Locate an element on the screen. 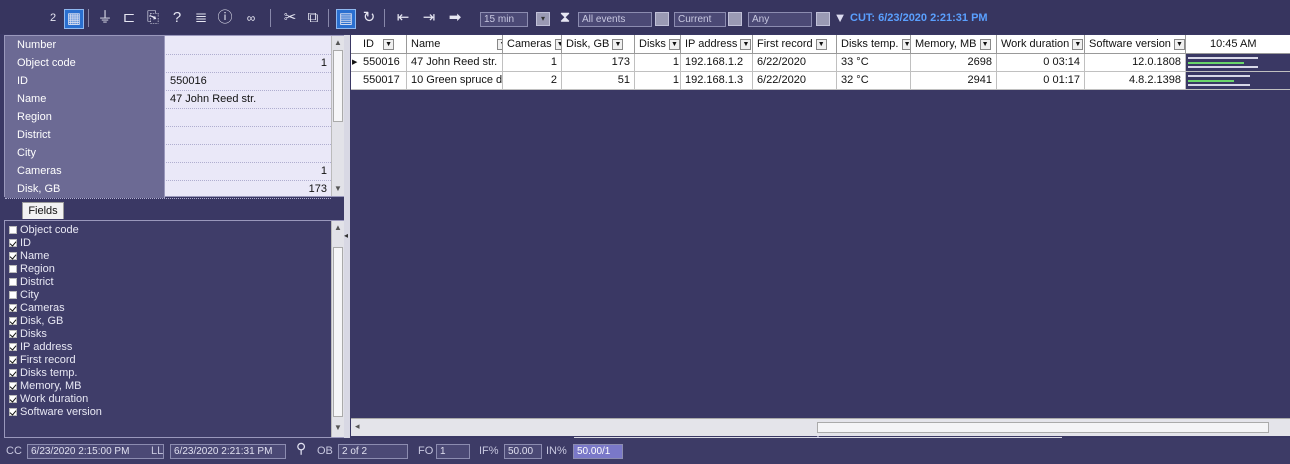 The width and height of the screenshot is (1290, 464). broom-icon: ⚲ is located at coordinates (301, 448).